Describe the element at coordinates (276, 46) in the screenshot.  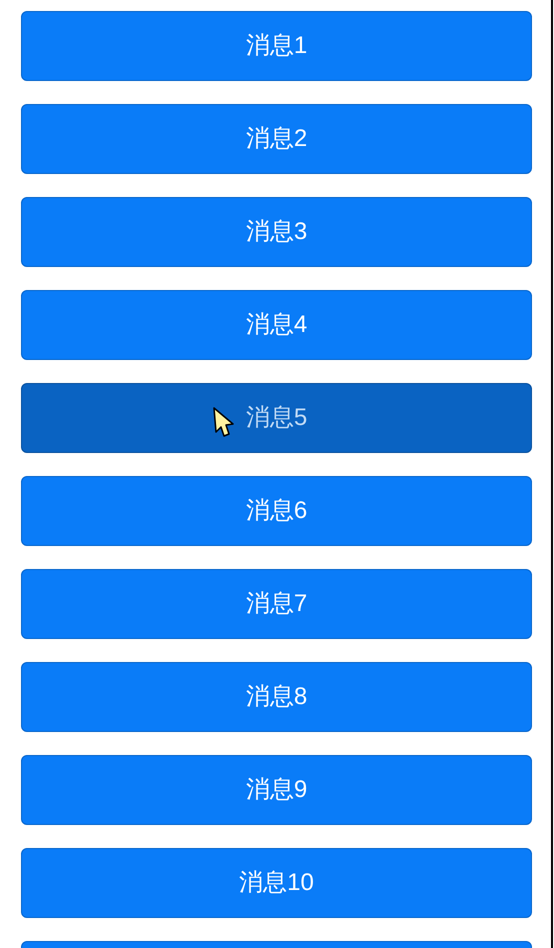
I see `message-button: 消息1` at that location.